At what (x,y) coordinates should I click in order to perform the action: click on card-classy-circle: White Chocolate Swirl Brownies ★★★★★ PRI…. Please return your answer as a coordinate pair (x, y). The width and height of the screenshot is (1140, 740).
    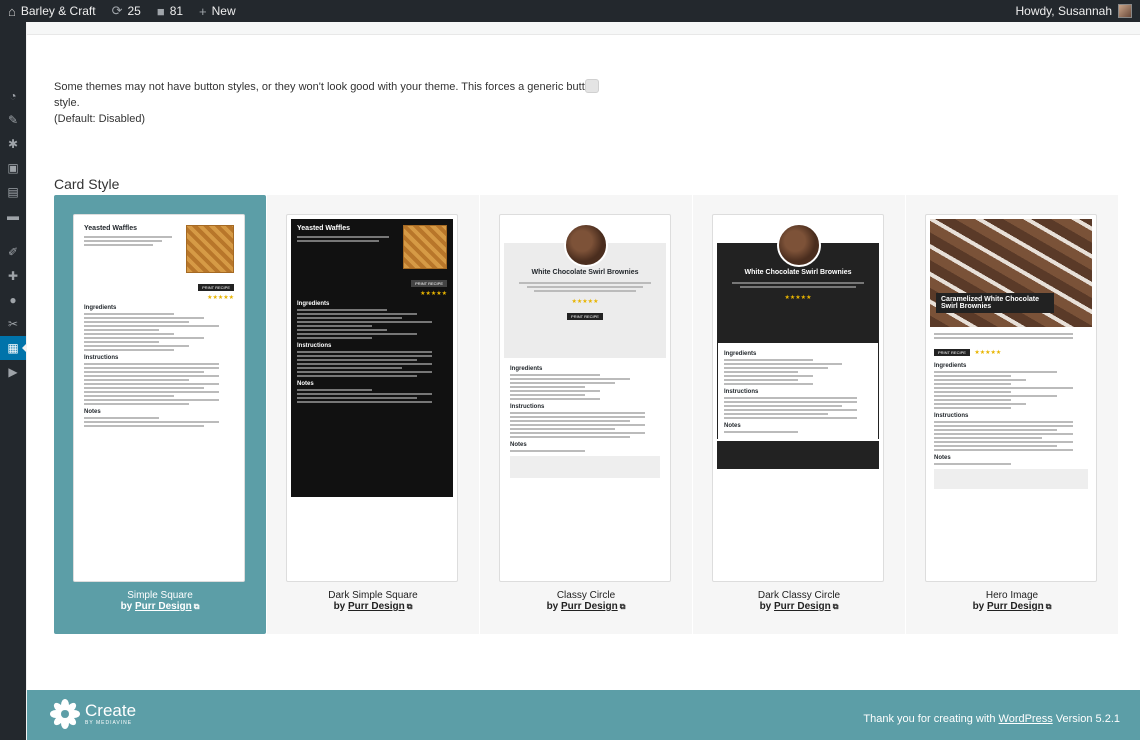
    Looking at the image, I should click on (586, 414).